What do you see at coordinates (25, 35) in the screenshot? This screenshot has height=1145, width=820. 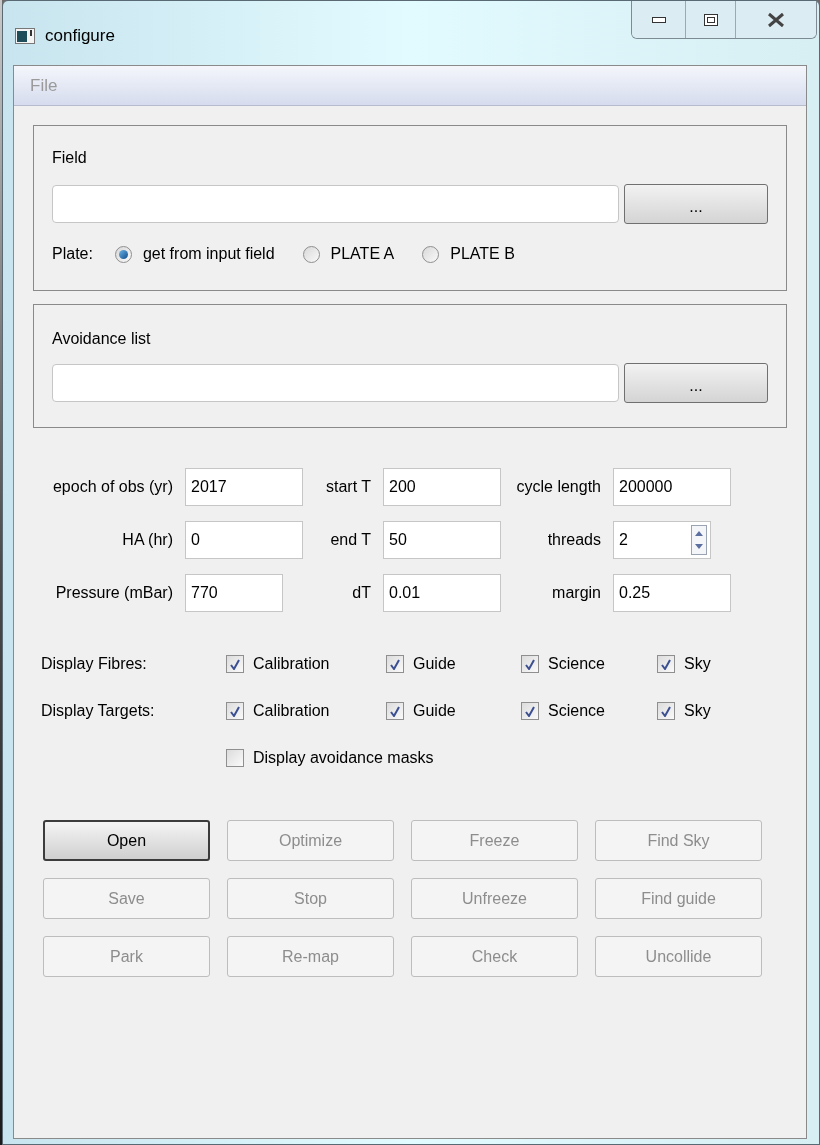 I see `app-icon` at bounding box center [25, 35].